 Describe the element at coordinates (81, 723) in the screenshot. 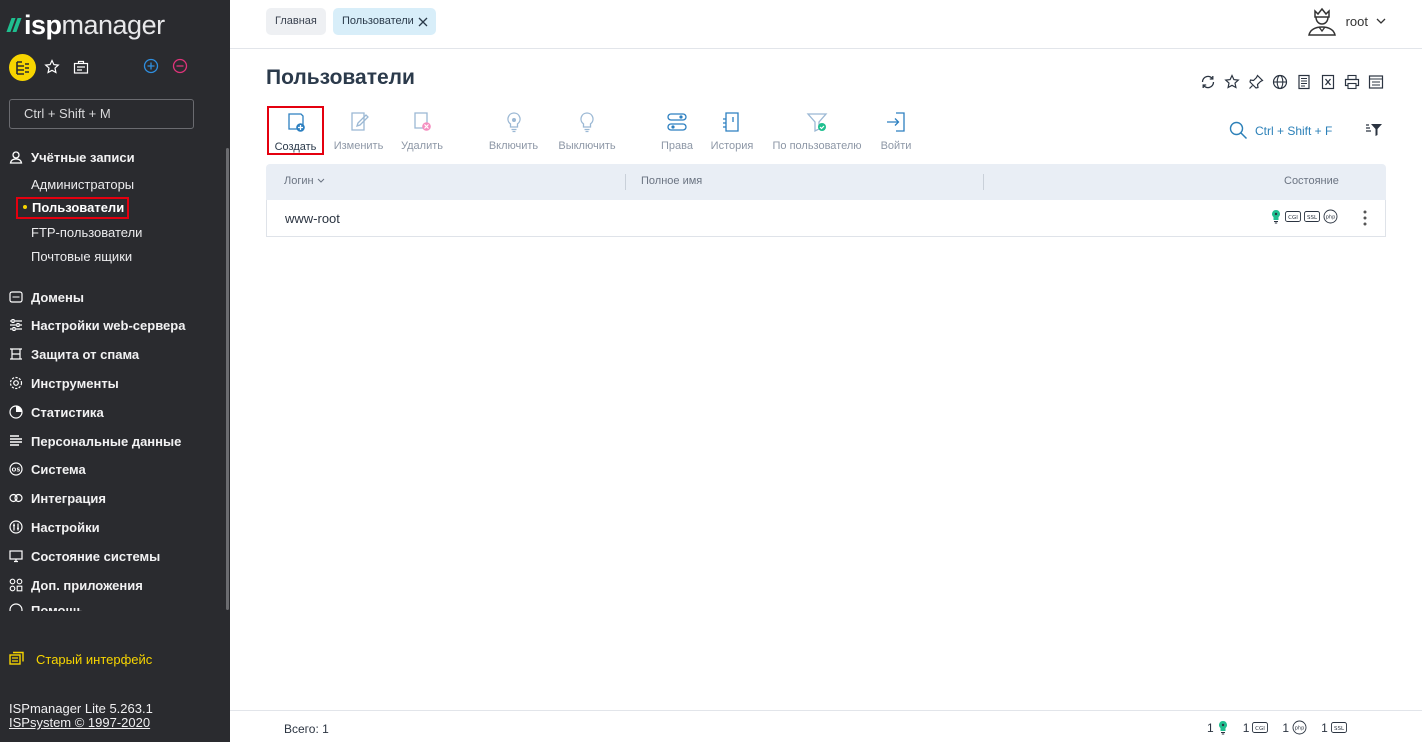

I see `copyright-link: ISPsystem © 1997-2020` at that location.